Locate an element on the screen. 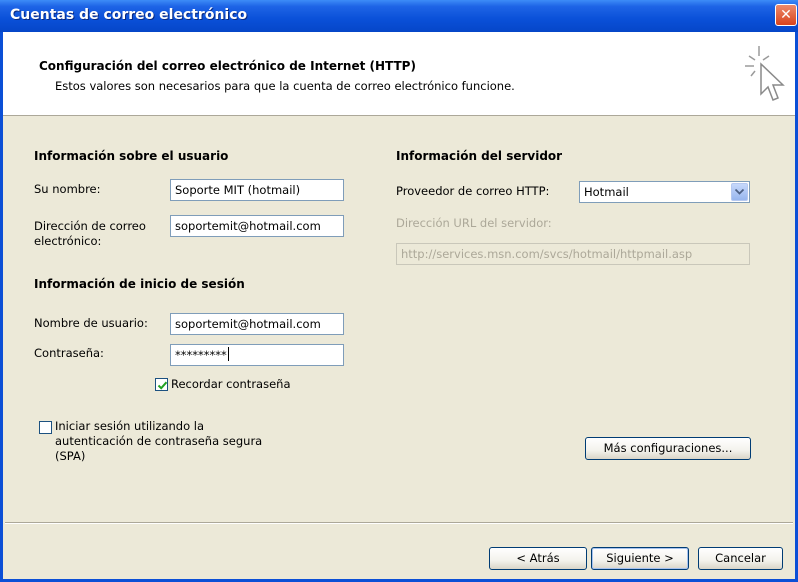 This screenshot has width=798, height=582. user-info-heading: Información sobre el usuario is located at coordinates (131, 156).